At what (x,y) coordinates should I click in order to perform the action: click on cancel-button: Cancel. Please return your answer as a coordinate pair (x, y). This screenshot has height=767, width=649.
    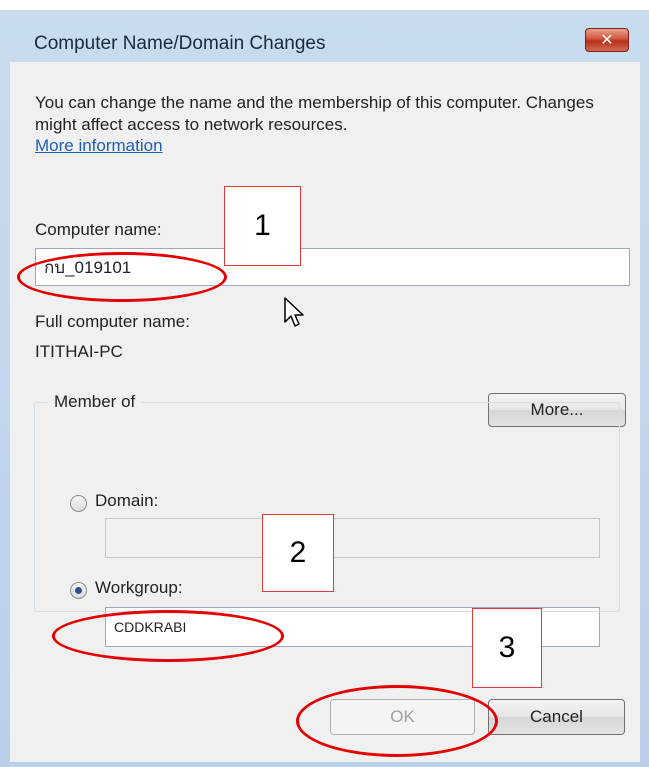
    Looking at the image, I should click on (556, 717).